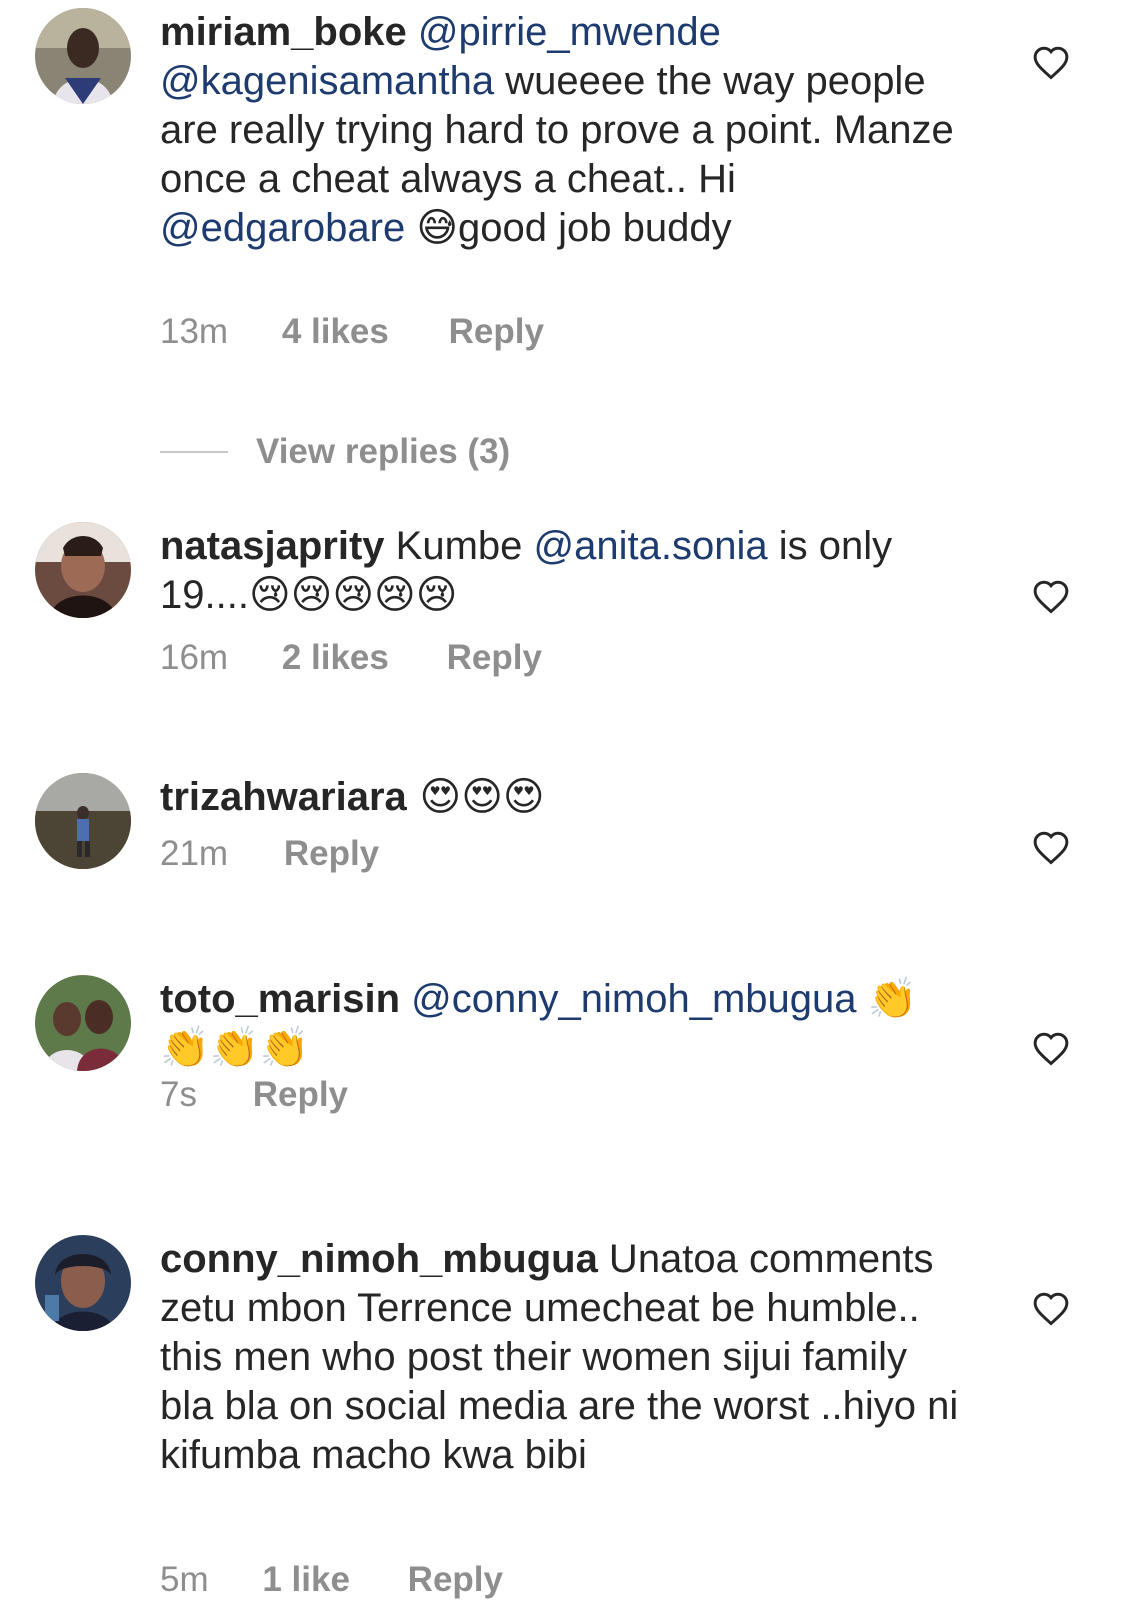 This screenshot has width=1123, height=1623. Describe the element at coordinates (327, 81) in the screenshot. I see `comment-mention: @kagenisamantha` at that location.